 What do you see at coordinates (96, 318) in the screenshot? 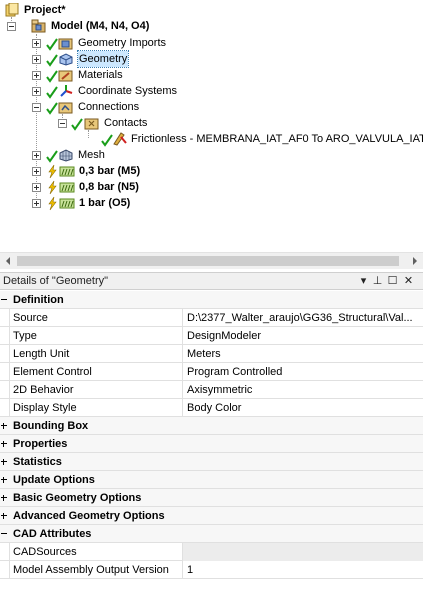
I see `property-key: Source` at bounding box center [96, 318].